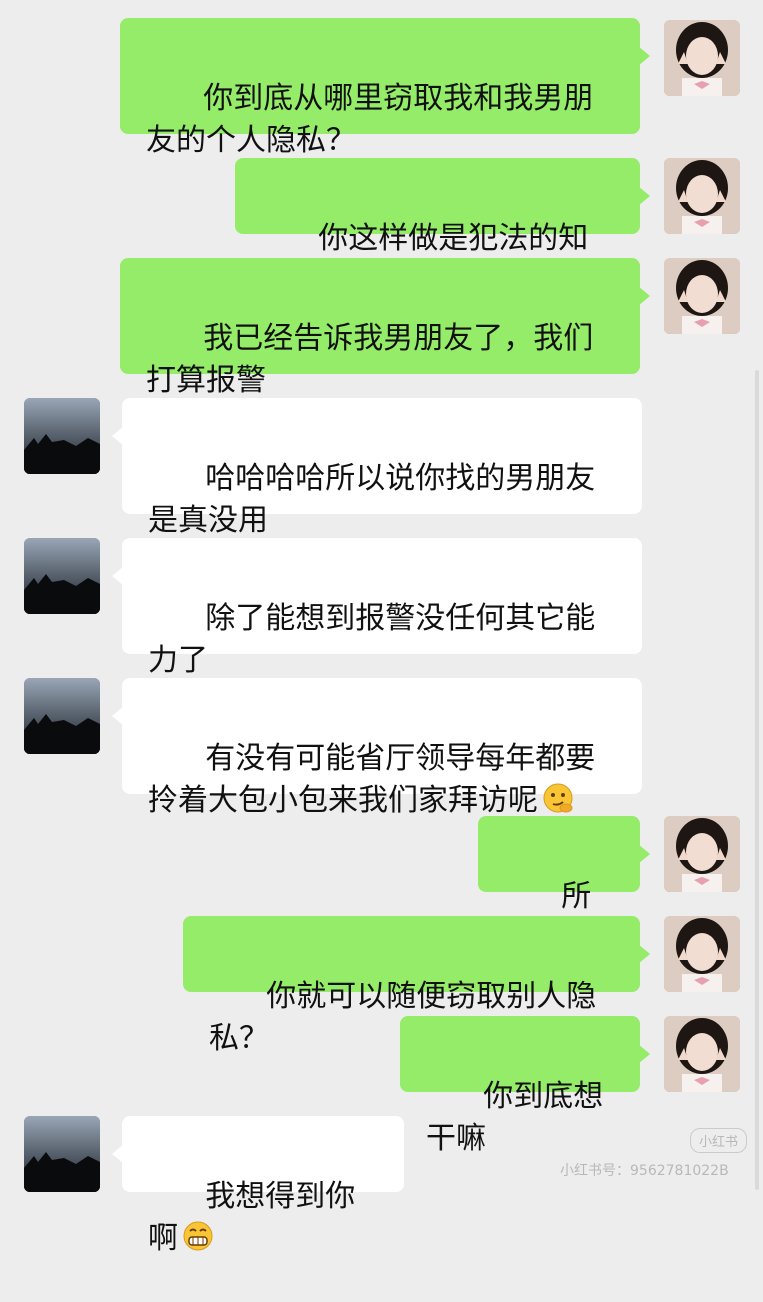  Describe the element at coordinates (198, 1236) in the screenshot. I see `grin-emoji-icon` at that location.